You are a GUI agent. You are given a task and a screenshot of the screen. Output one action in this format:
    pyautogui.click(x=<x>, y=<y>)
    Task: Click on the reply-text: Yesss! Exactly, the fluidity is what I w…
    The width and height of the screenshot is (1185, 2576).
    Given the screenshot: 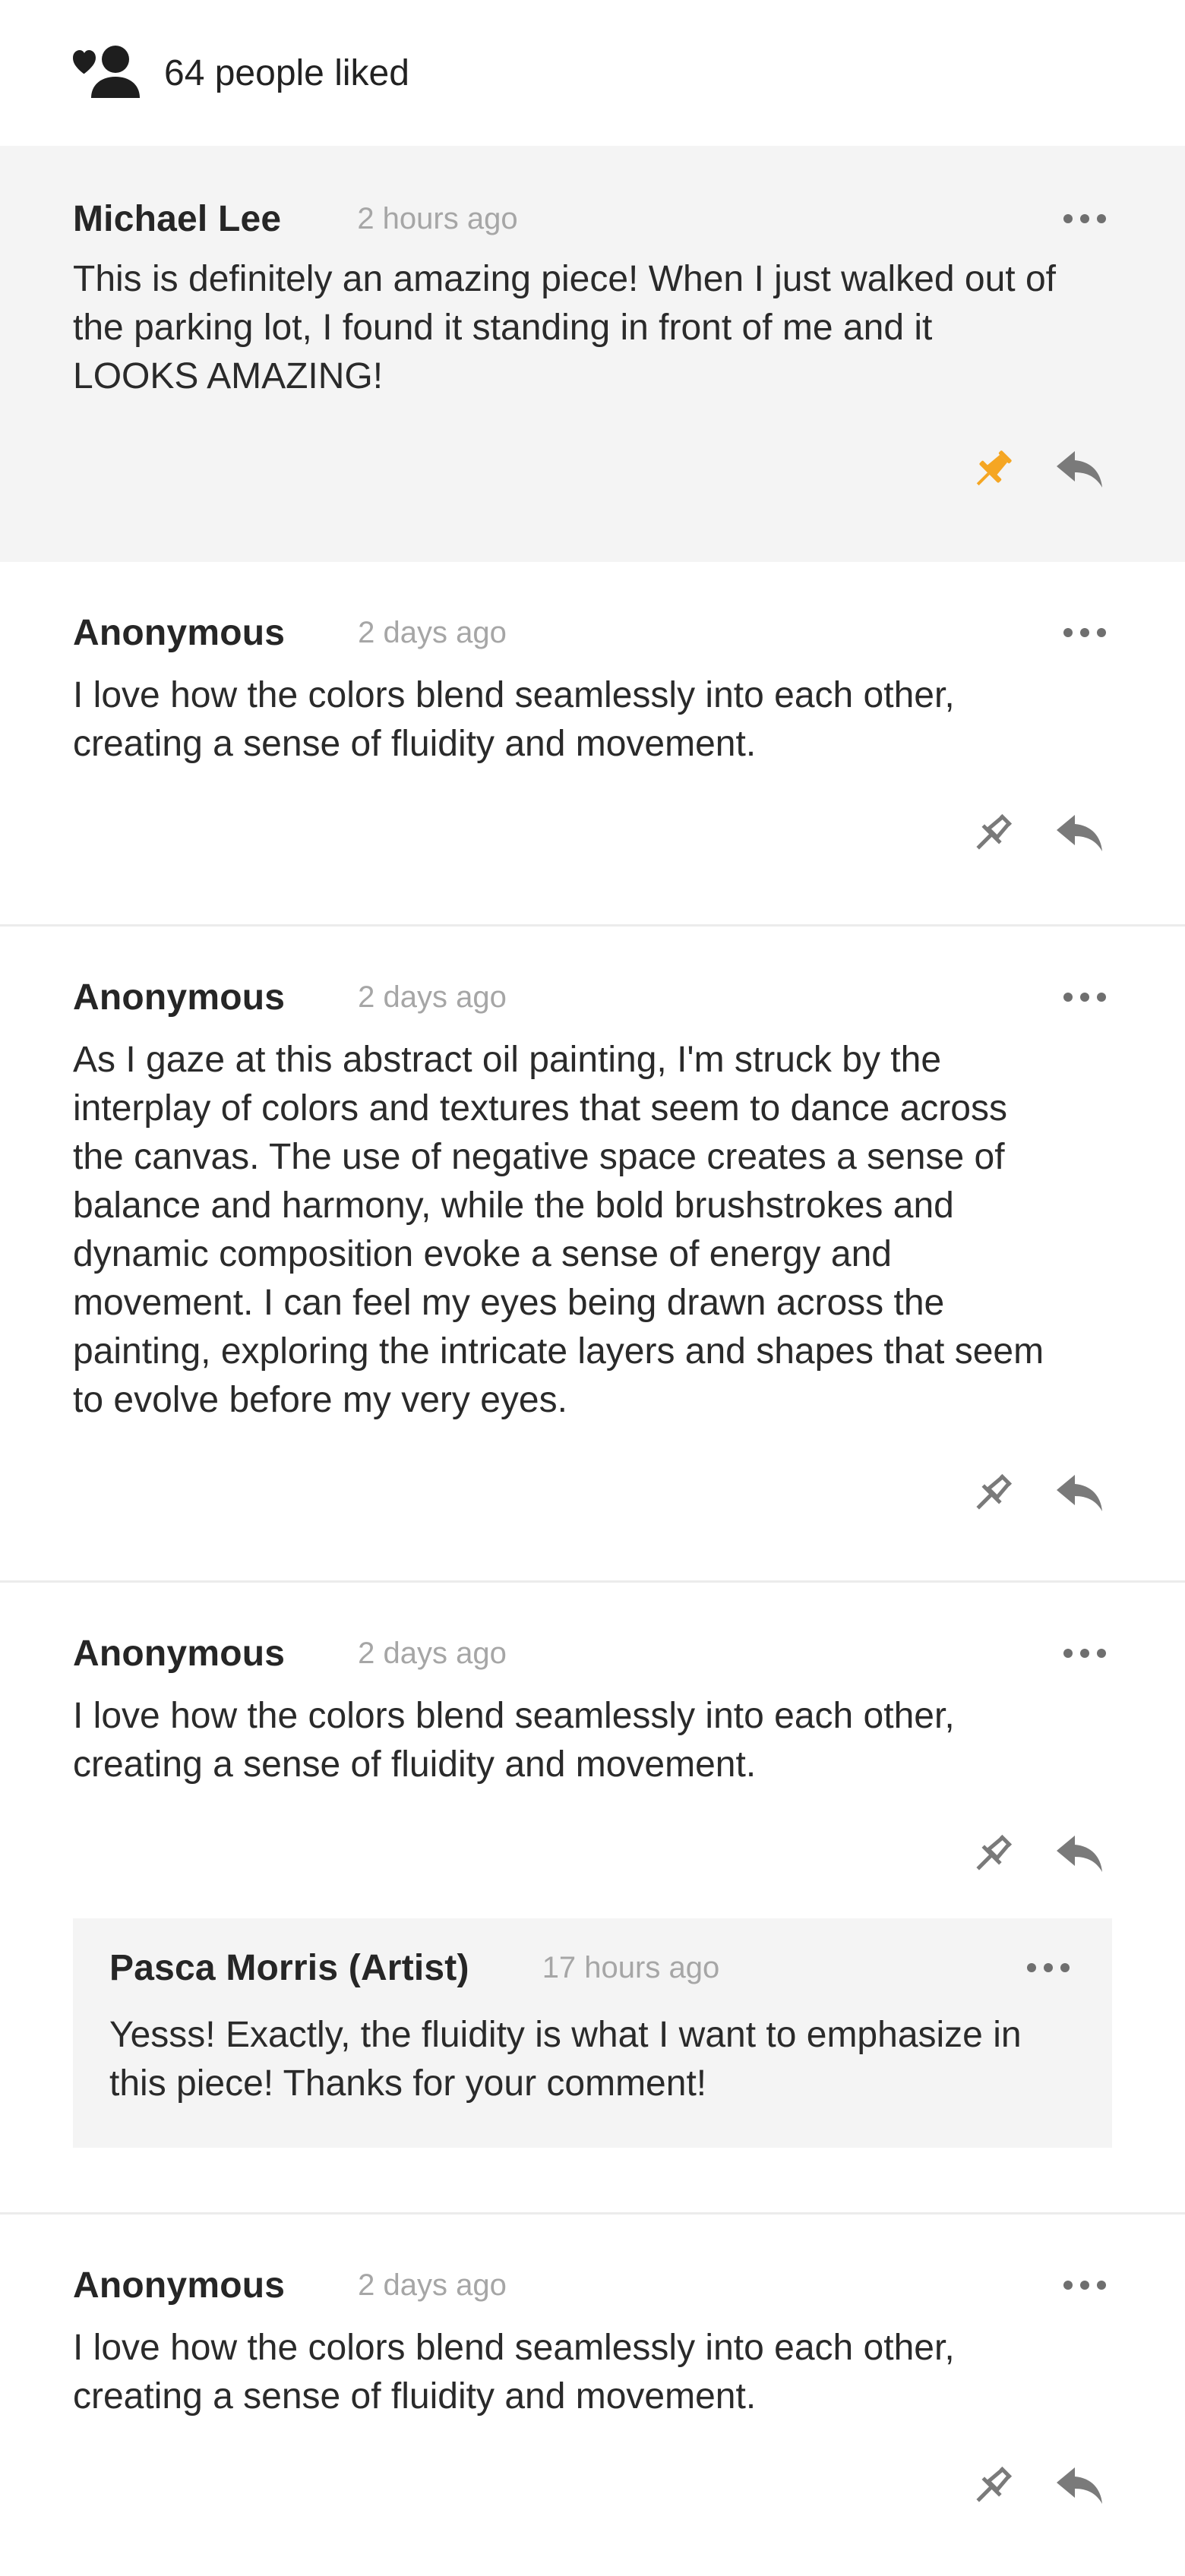 What is the action you would take?
    pyautogui.click(x=565, y=2059)
    